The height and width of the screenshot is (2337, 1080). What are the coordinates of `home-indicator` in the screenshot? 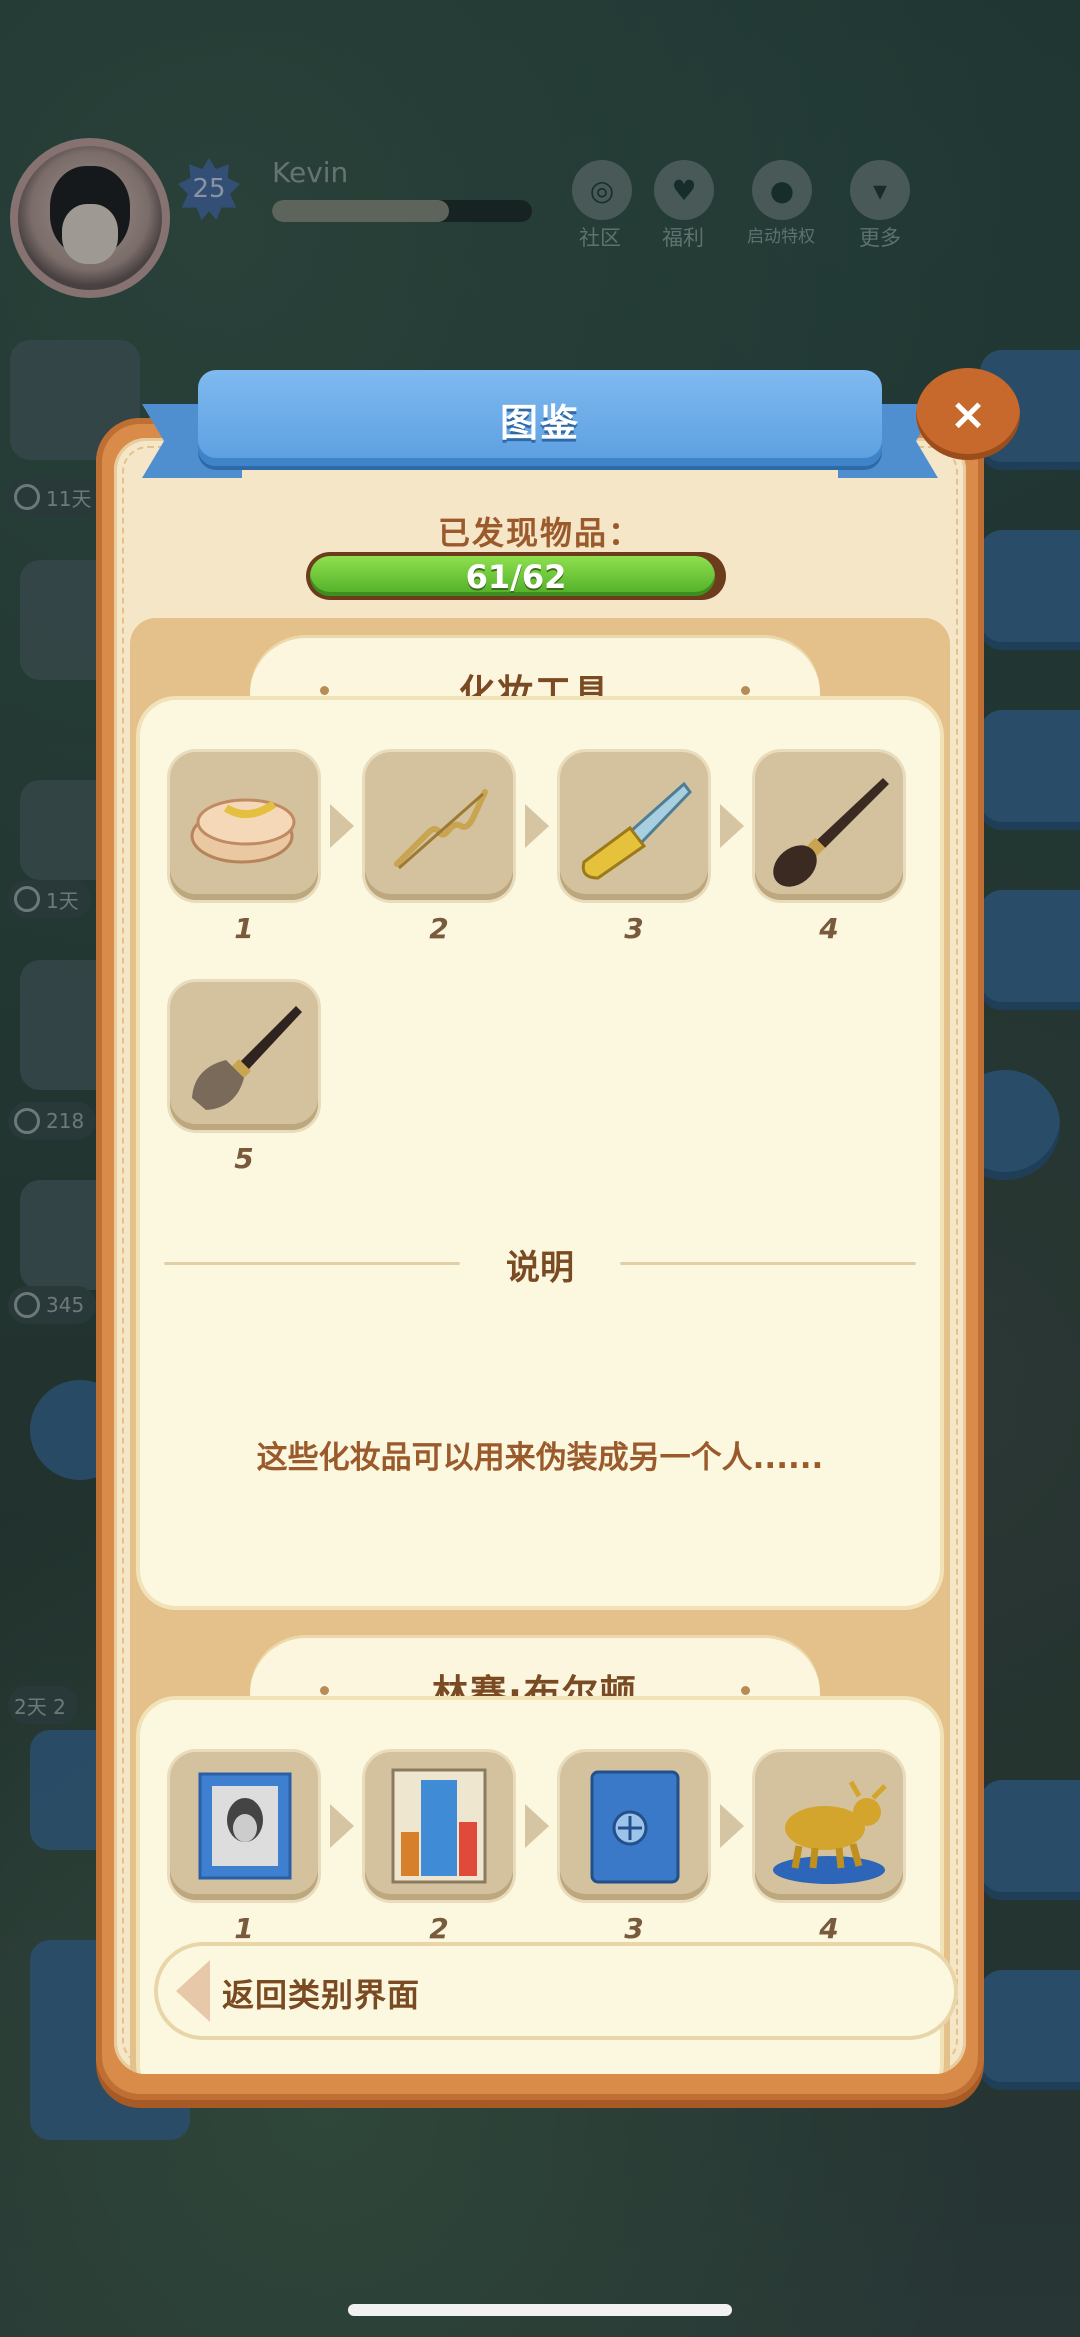 It's located at (540, 2310).